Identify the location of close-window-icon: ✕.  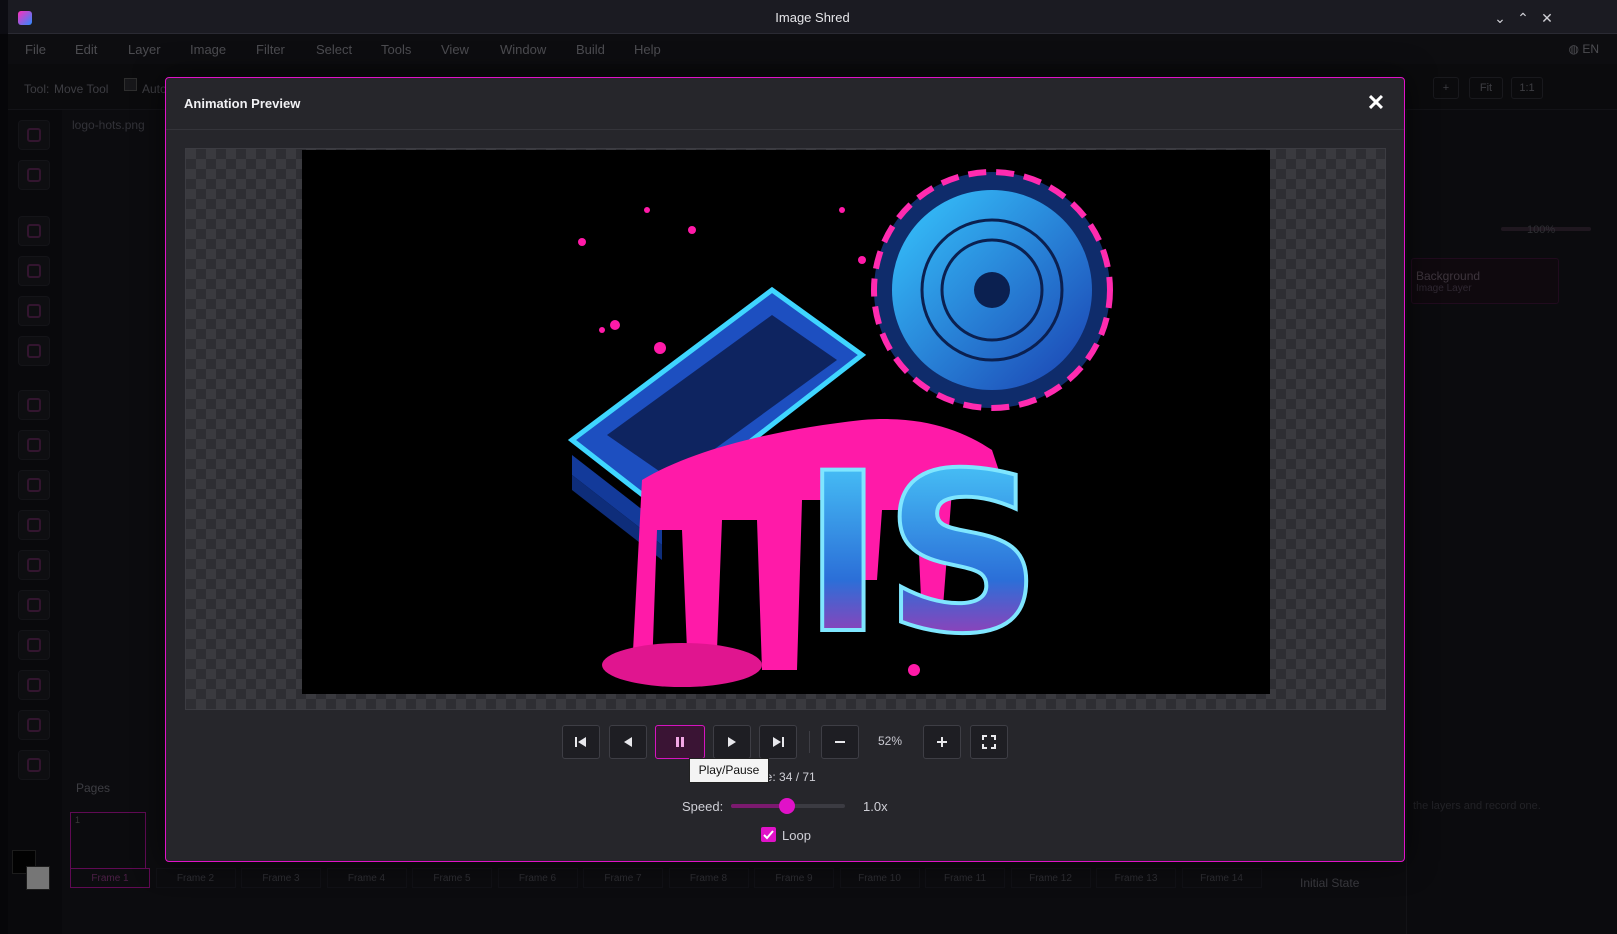
(1547, 18).